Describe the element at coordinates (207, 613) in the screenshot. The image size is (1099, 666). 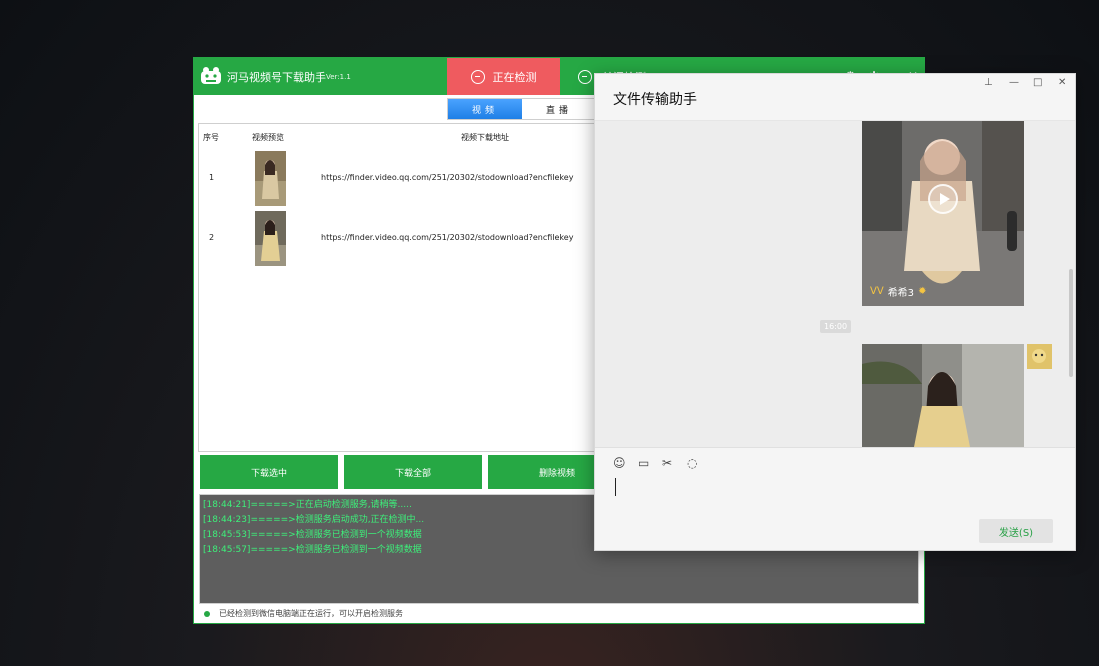
I see `status-dot-icon` at that location.